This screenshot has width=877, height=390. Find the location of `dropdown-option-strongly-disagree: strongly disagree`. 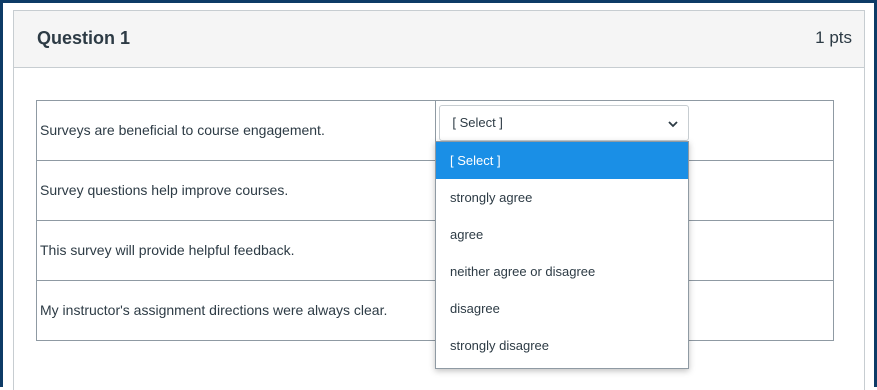

dropdown-option-strongly-disagree: strongly disagree is located at coordinates (562, 345).